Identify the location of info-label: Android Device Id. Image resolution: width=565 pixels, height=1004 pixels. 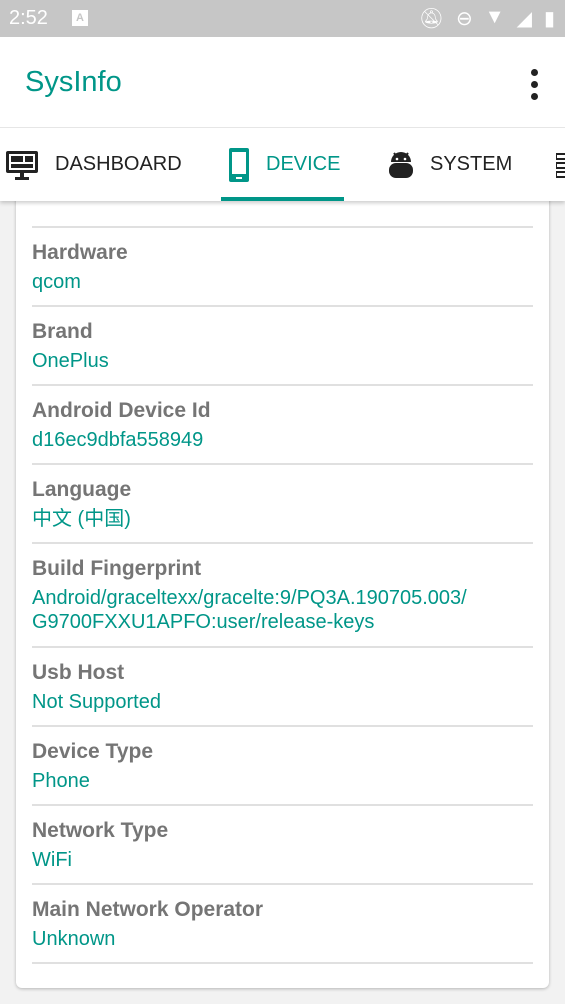
(121, 410).